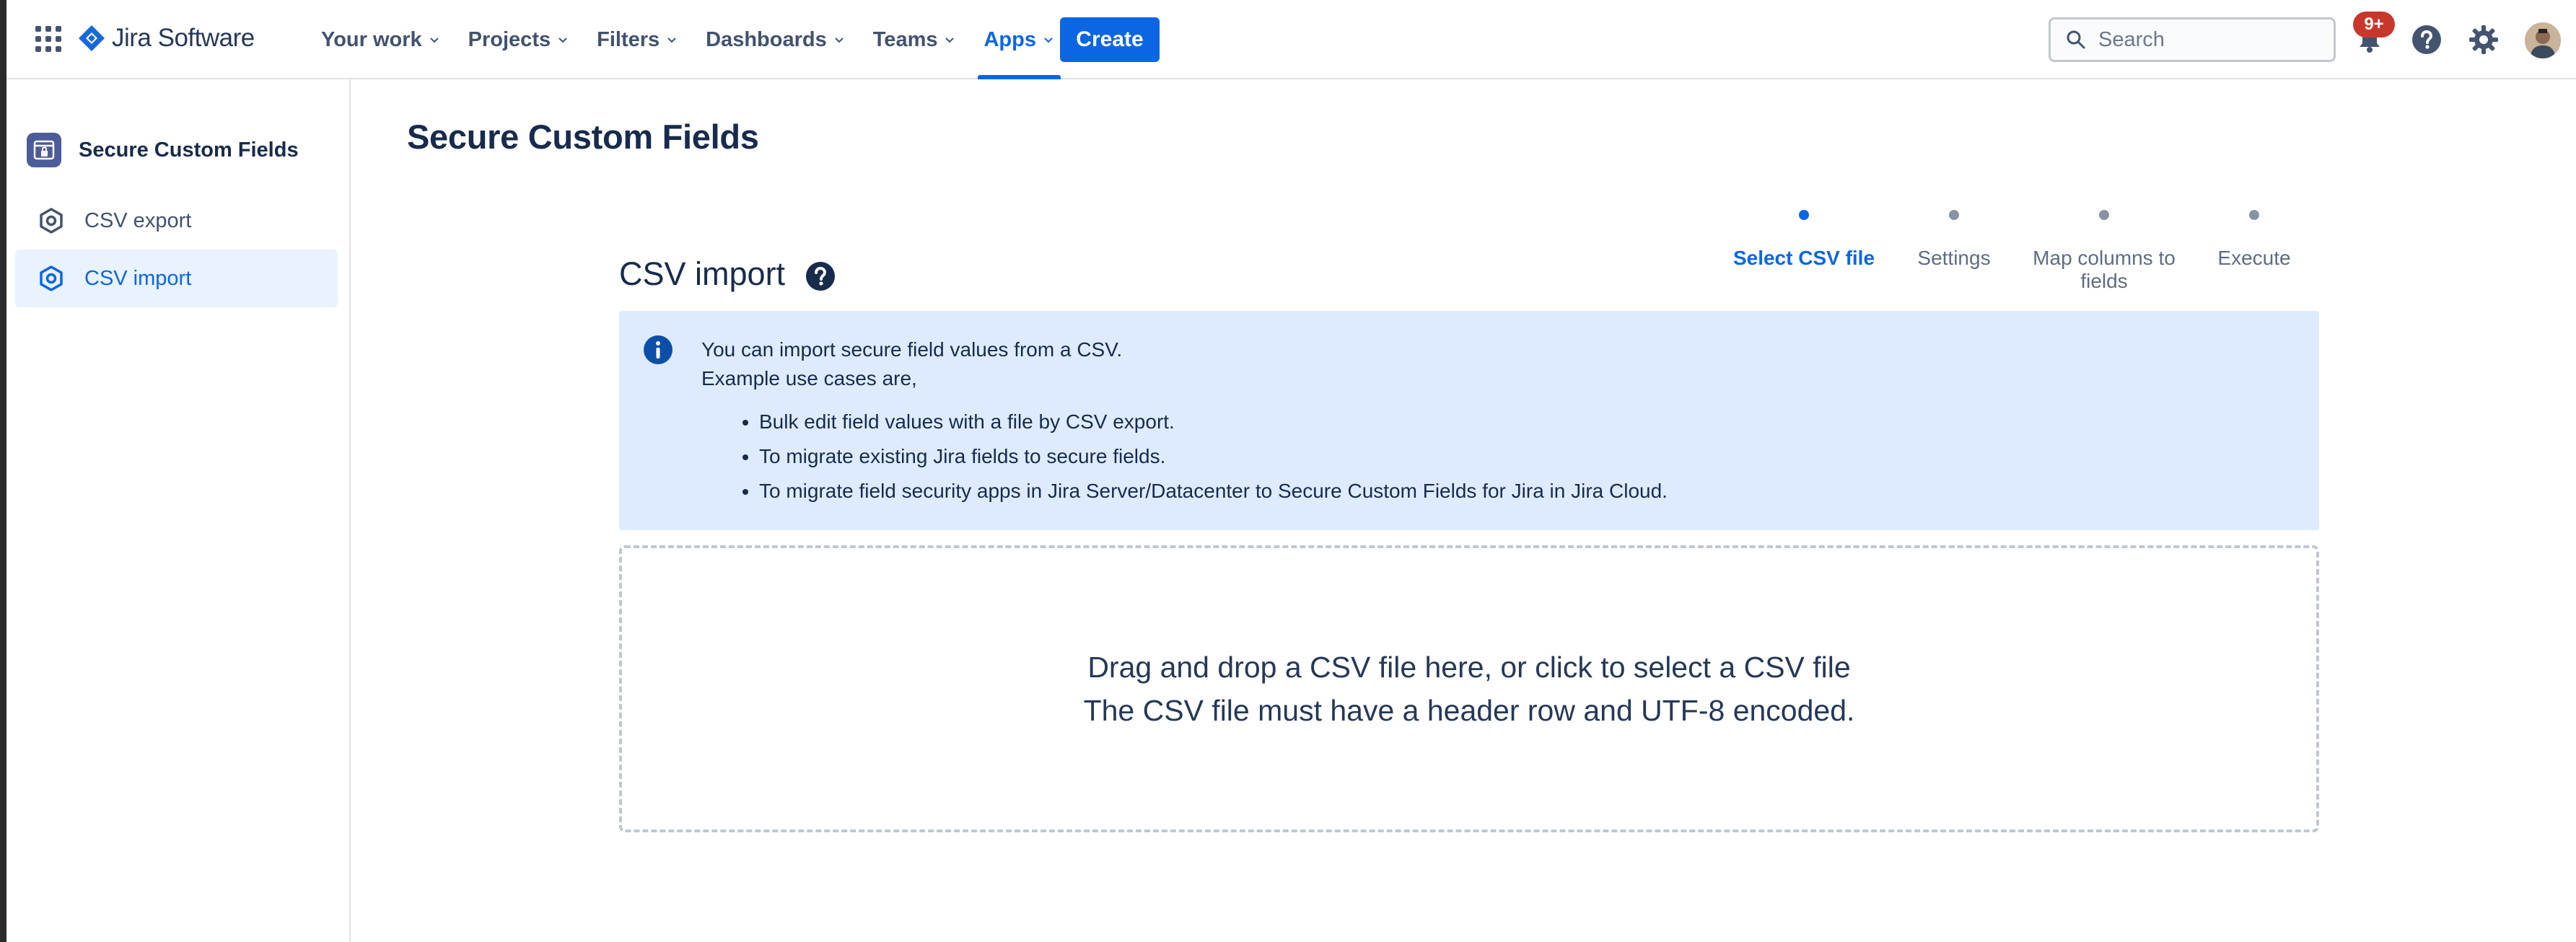 This screenshot has height=942, width=2576. Describe the element at coordinates (3, 471) in the screenshot. I see `window-edge` at that location.